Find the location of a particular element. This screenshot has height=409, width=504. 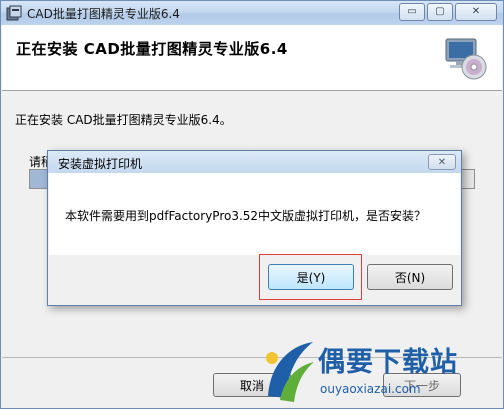

minimize-button: ▭ is located at coordinates (412, 12).